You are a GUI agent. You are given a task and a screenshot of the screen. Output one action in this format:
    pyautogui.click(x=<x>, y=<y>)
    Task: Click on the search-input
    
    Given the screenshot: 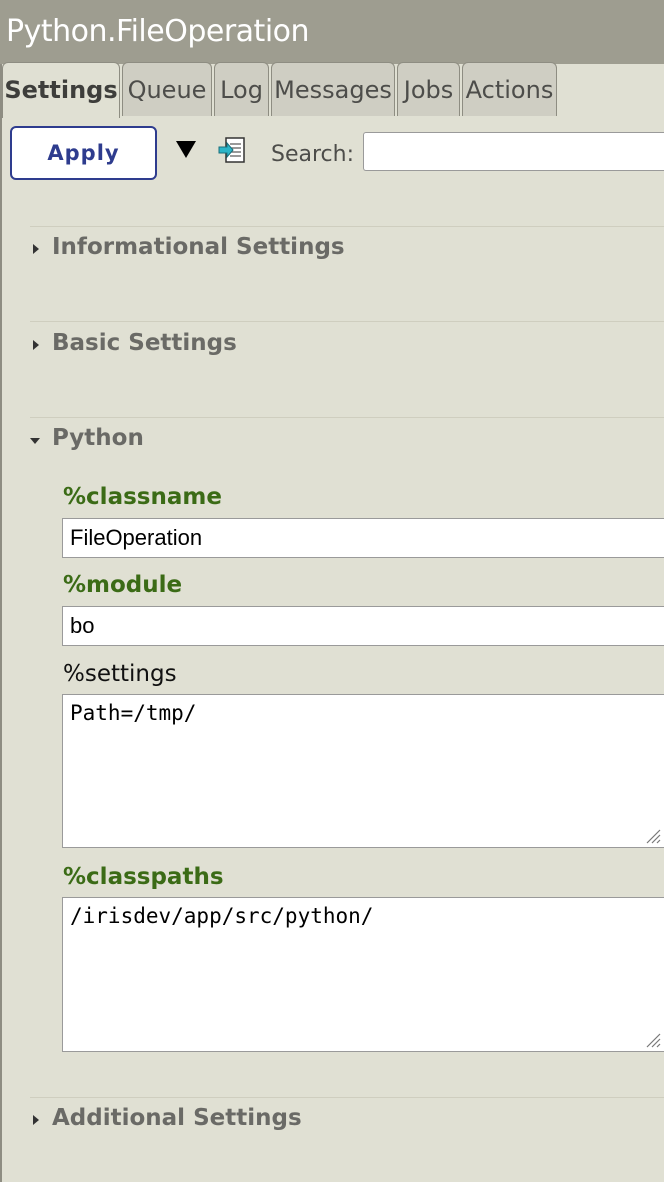 What is the action you would take?
    pyautogui.click(x=513, y=151)
    